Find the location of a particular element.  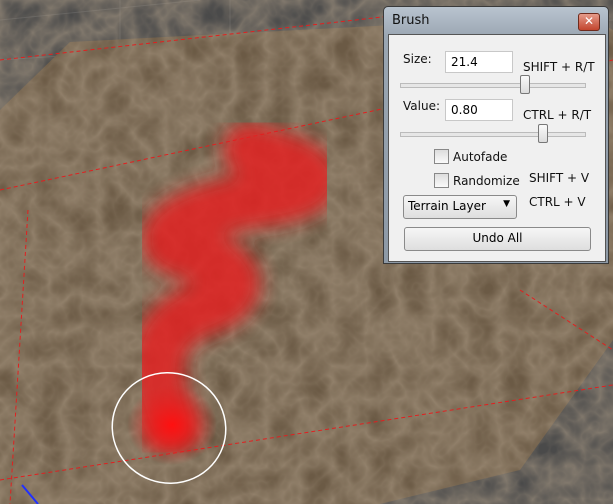

panel-title: Brush is located at coordinates (411, 20).